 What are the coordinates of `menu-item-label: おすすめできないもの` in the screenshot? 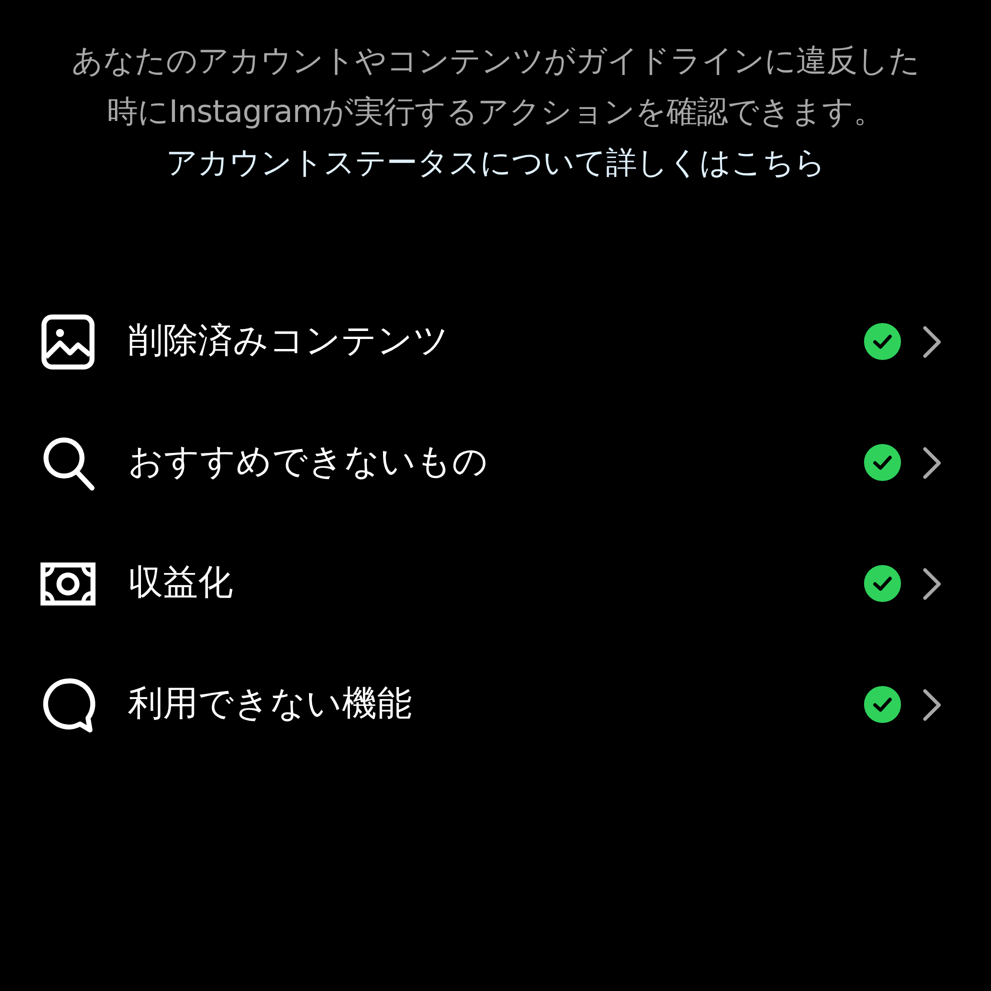 It's located at (308, 462).